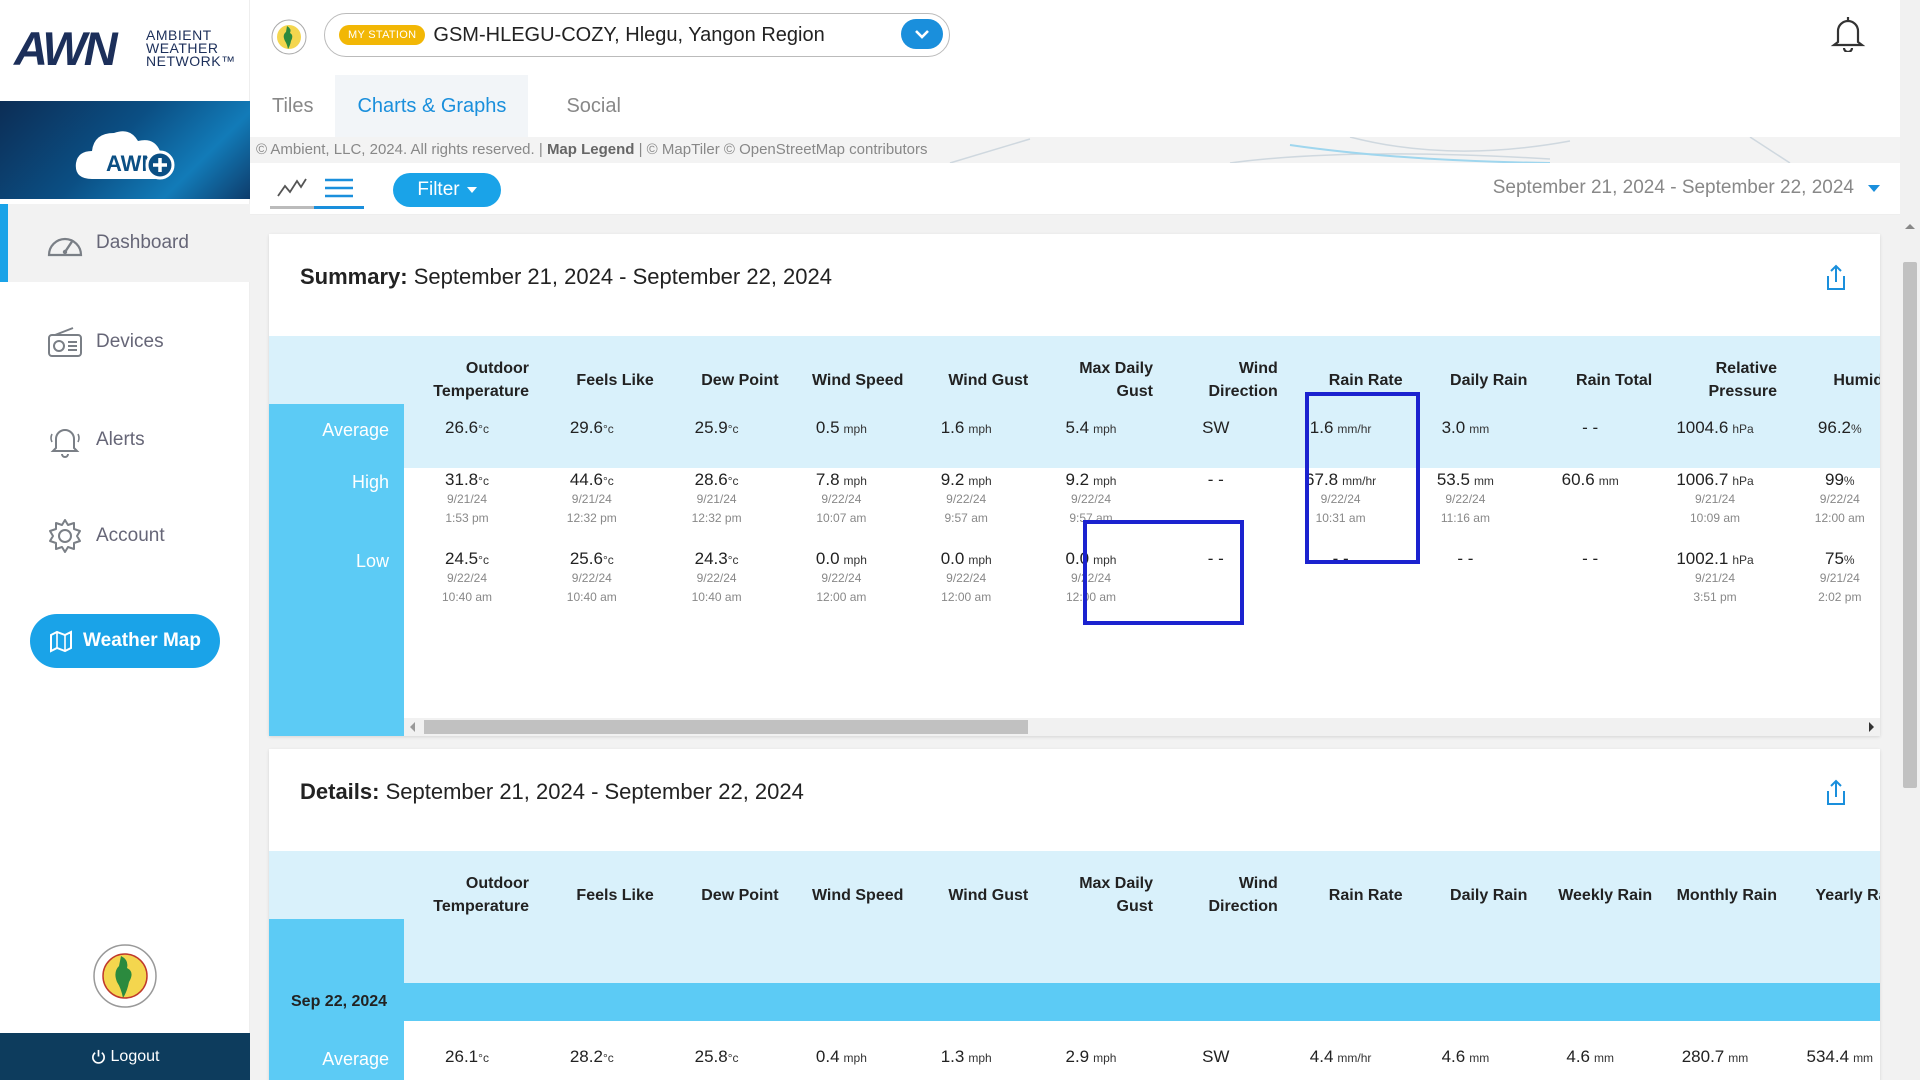 This screenshot has width=1920, height=1080. I want to click on column-header-line: Wind Gust, so click(988, 895).